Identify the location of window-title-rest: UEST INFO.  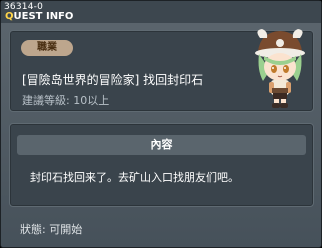
(43, 16).